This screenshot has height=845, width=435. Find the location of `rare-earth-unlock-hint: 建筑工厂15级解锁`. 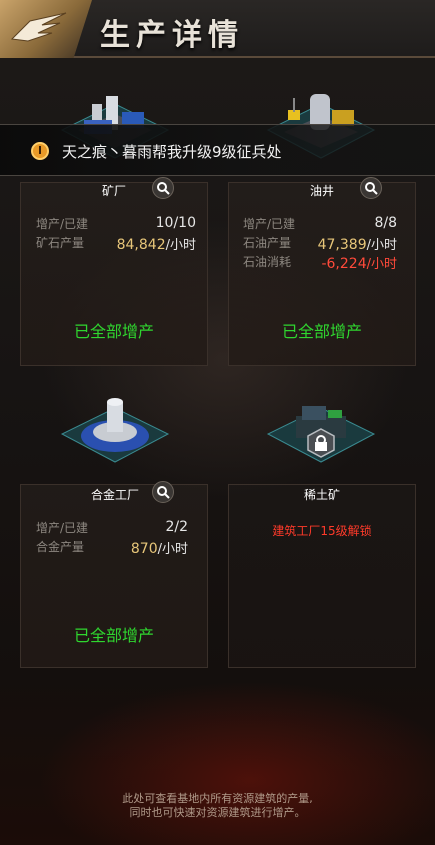

rare-earth-unlock-hint: 建筑工厂15级解锁 is located at coordinates (322, 531).